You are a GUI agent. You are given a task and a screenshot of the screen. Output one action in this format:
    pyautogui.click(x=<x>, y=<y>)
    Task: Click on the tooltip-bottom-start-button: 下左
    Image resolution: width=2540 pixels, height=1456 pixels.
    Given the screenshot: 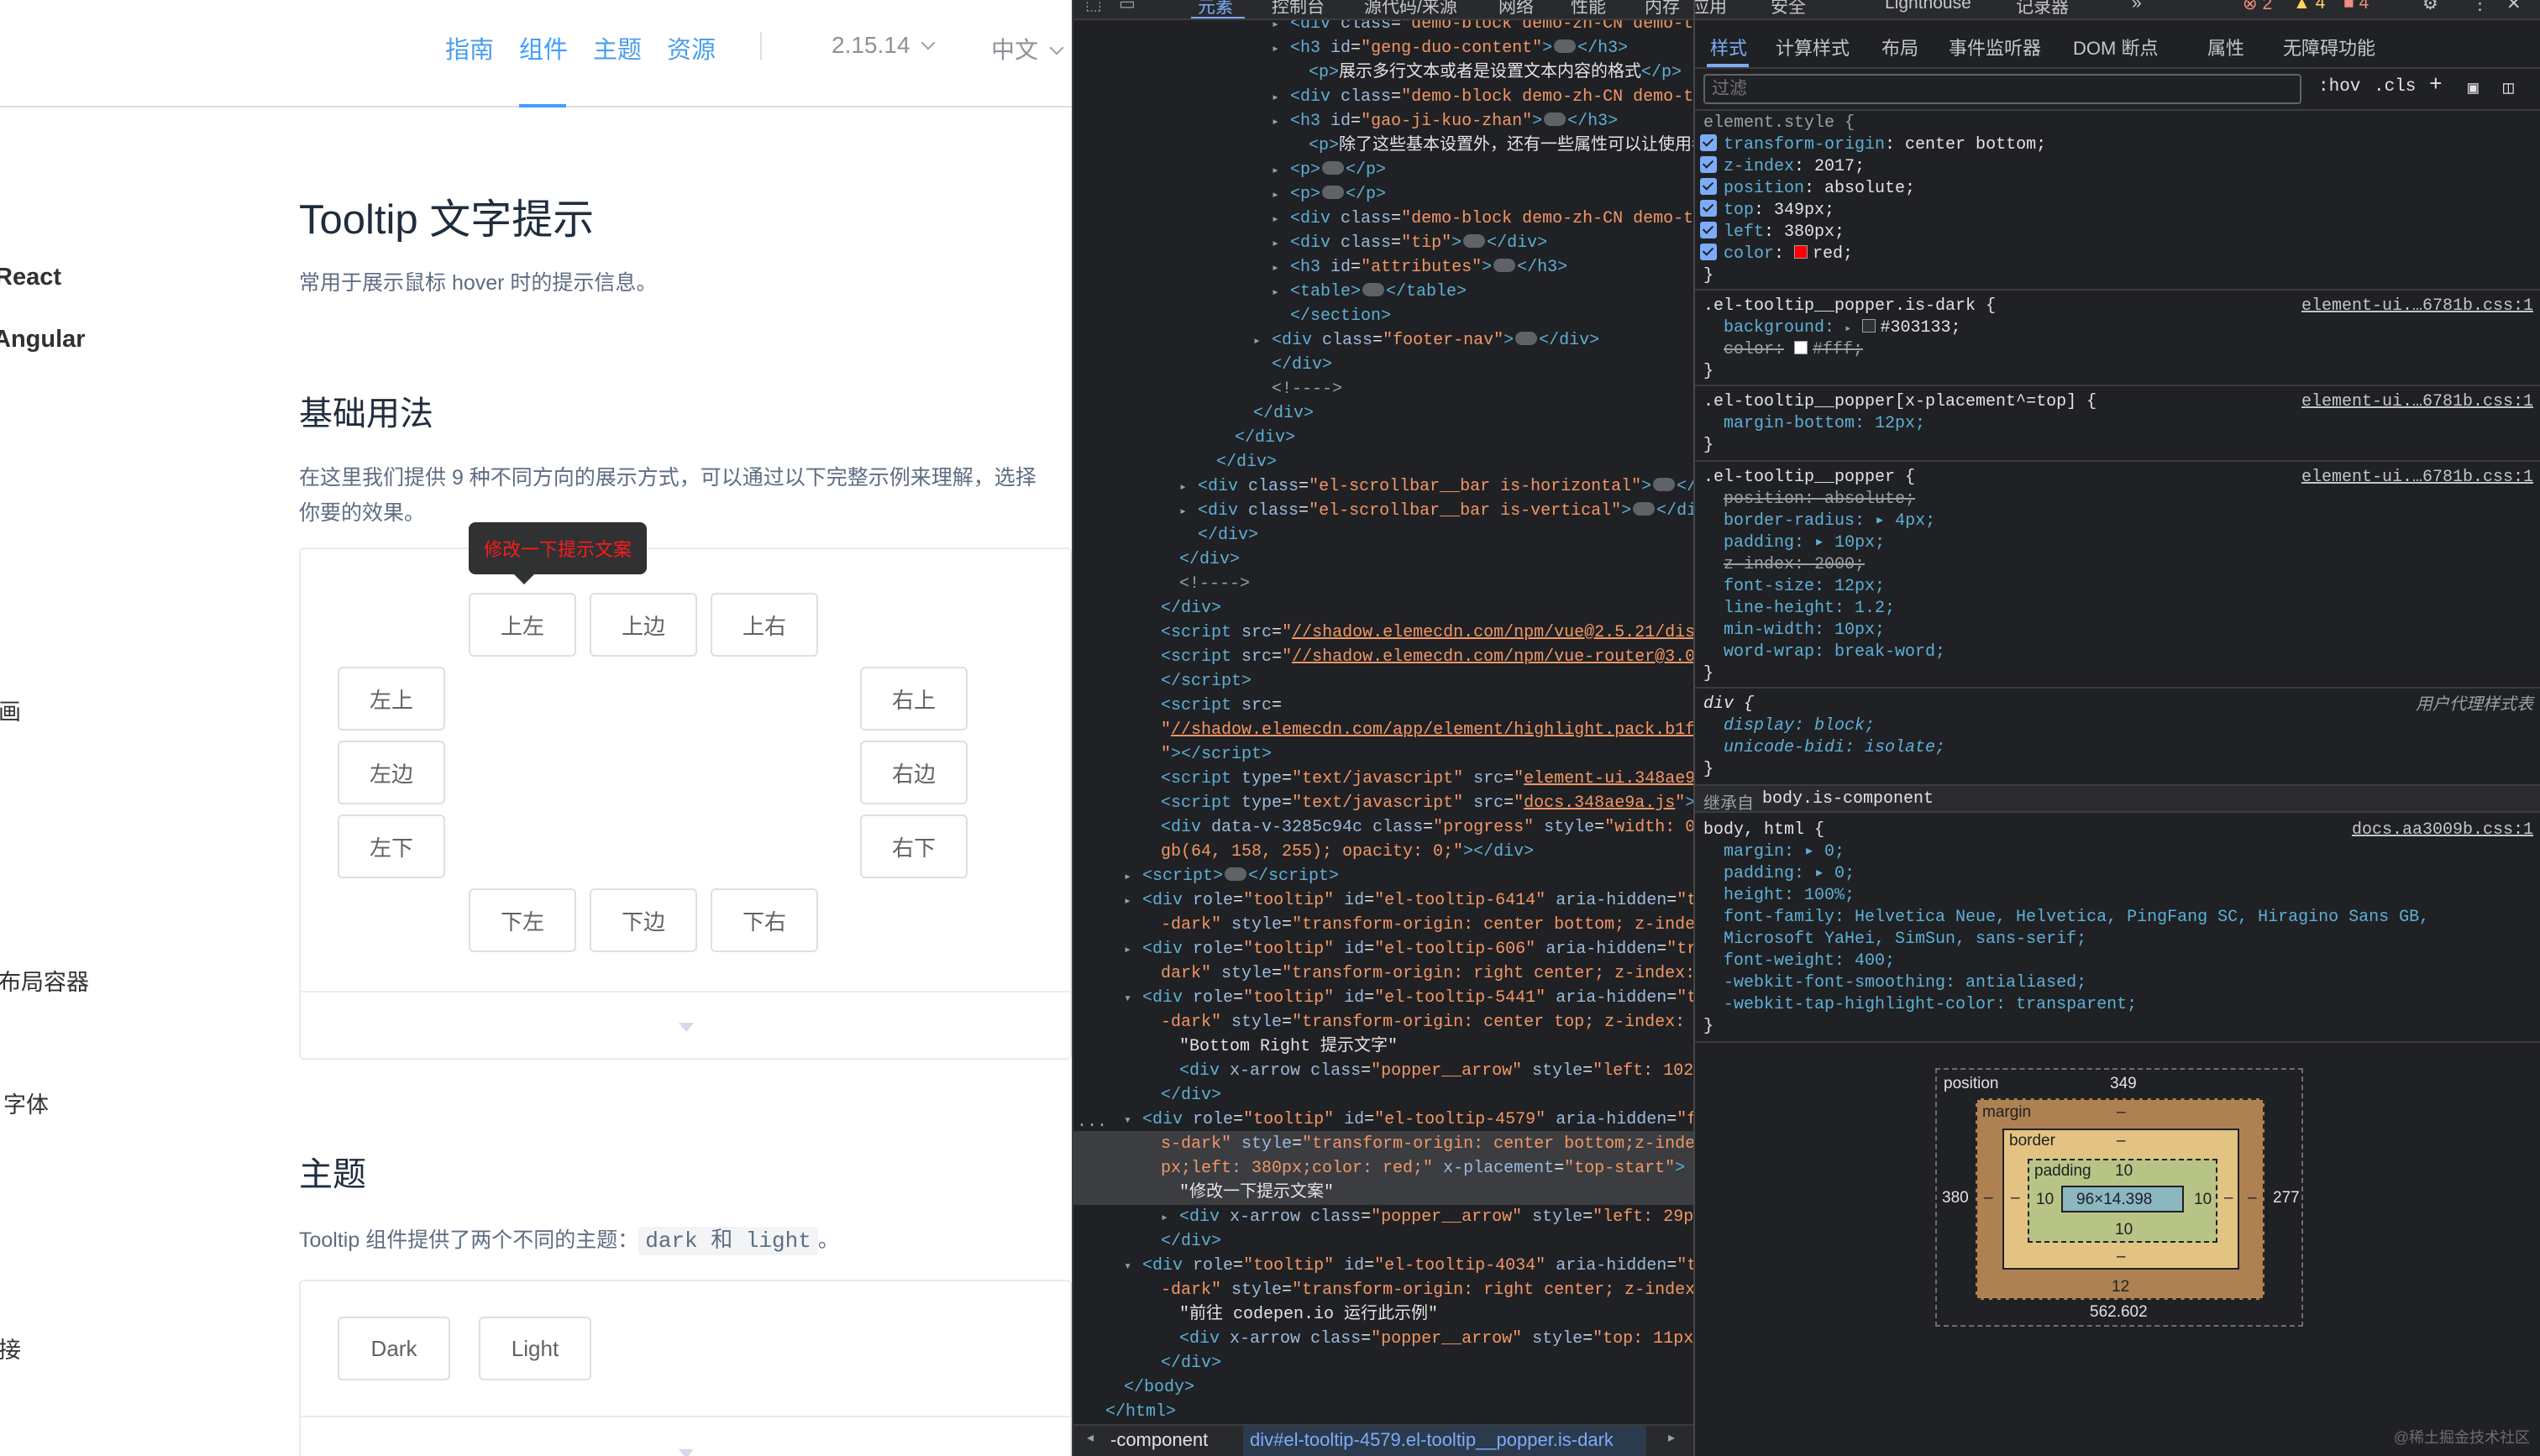 What is the action you would take?
    pyautogui.click(x=522, y=920)
    